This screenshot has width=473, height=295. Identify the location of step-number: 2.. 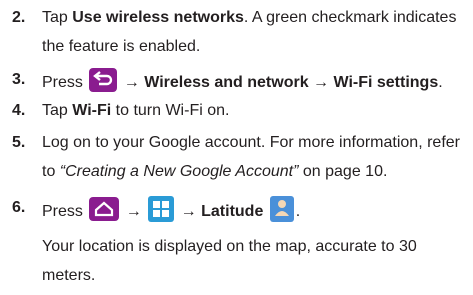
(19, 17).